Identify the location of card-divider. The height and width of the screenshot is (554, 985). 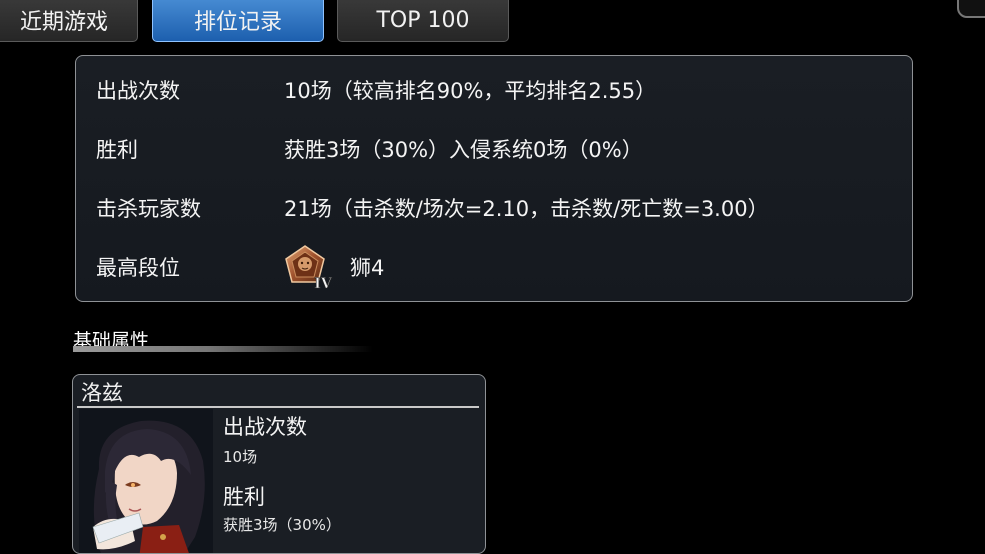
(278, 407).